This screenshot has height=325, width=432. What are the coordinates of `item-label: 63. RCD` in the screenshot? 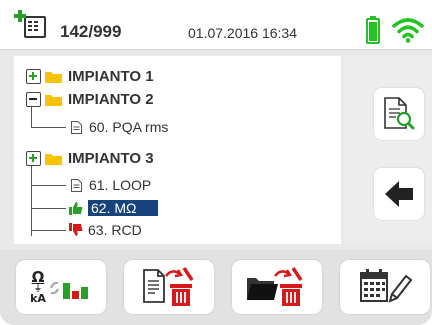 It's located at (115, 230).